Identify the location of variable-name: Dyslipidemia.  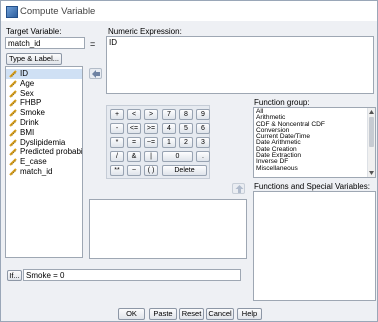
(43, 142).